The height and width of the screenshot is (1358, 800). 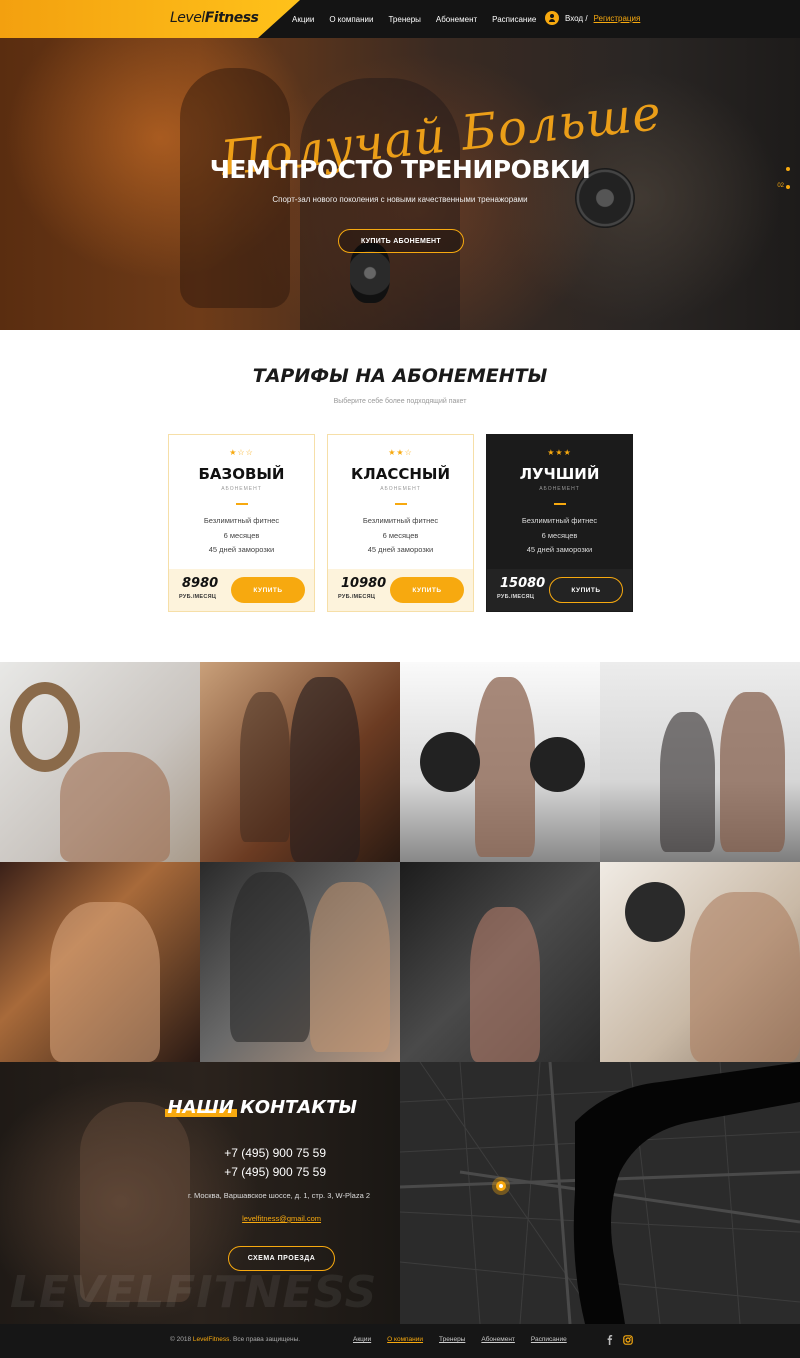 What do you see at coordinates (400, 474) in the screenshot?
I see `tariff-name: КЛАССНЫЙ` at bounding box center [400, 474].